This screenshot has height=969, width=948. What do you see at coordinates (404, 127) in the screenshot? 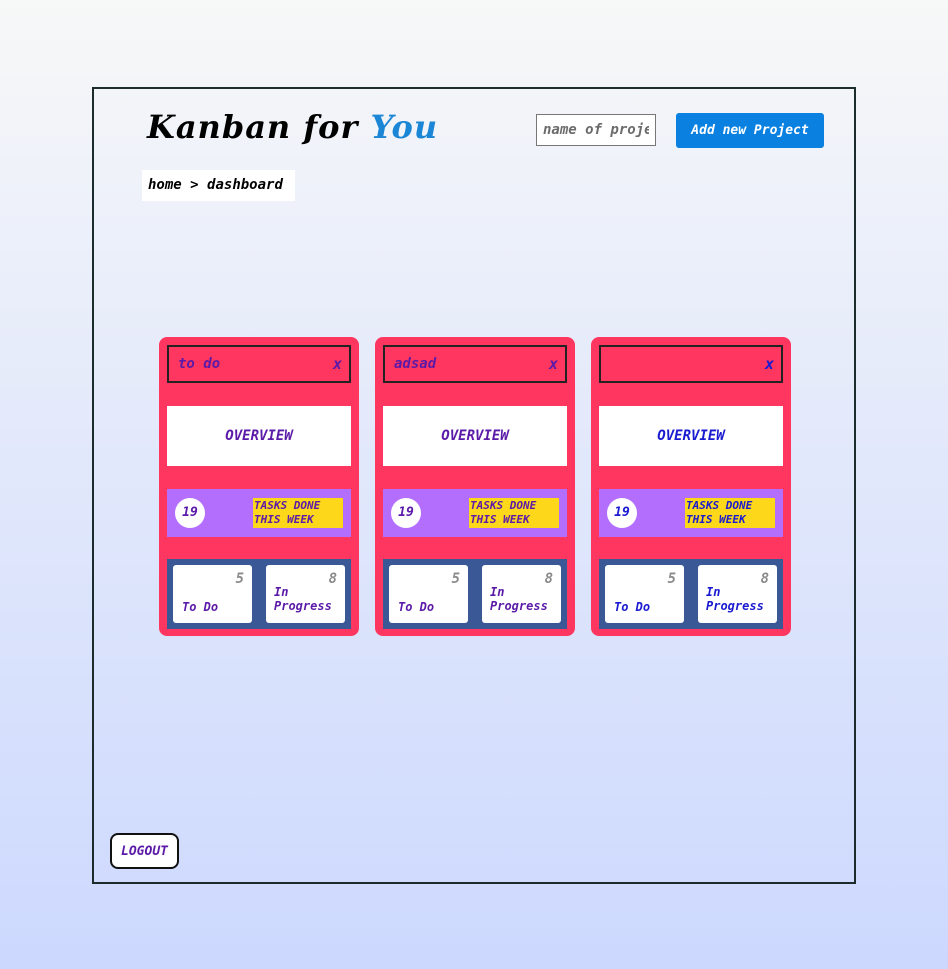
I see `title-accent: You` at bounding box center [404, 127].